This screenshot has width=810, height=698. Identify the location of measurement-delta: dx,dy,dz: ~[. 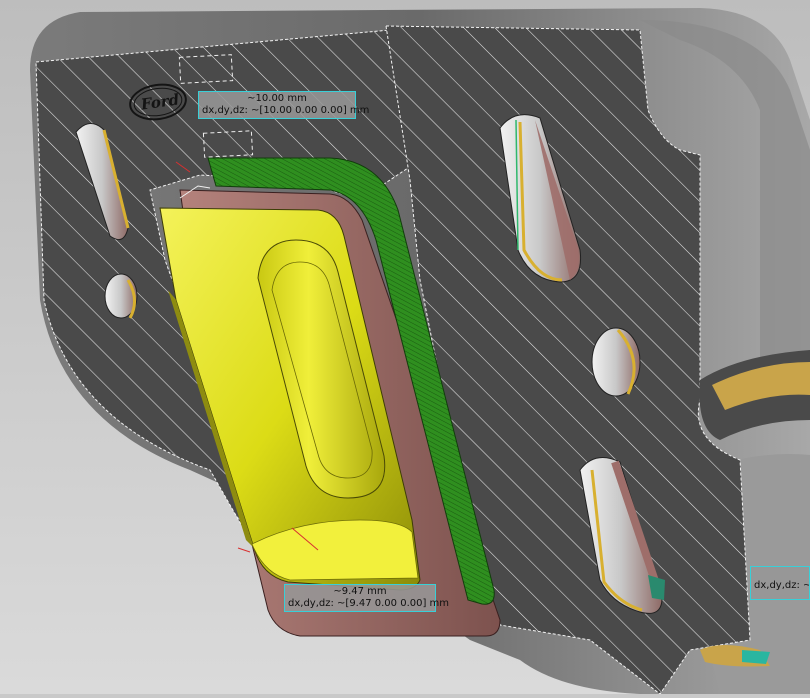
(782, 585).